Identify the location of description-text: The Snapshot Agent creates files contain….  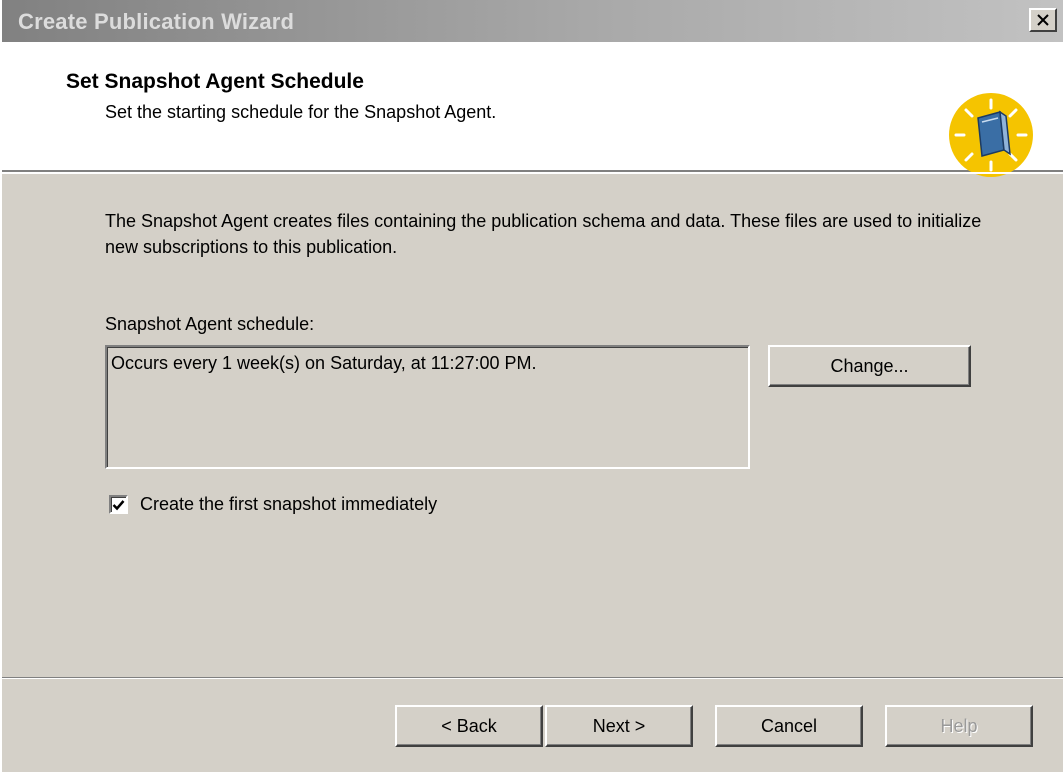
(543, 234).